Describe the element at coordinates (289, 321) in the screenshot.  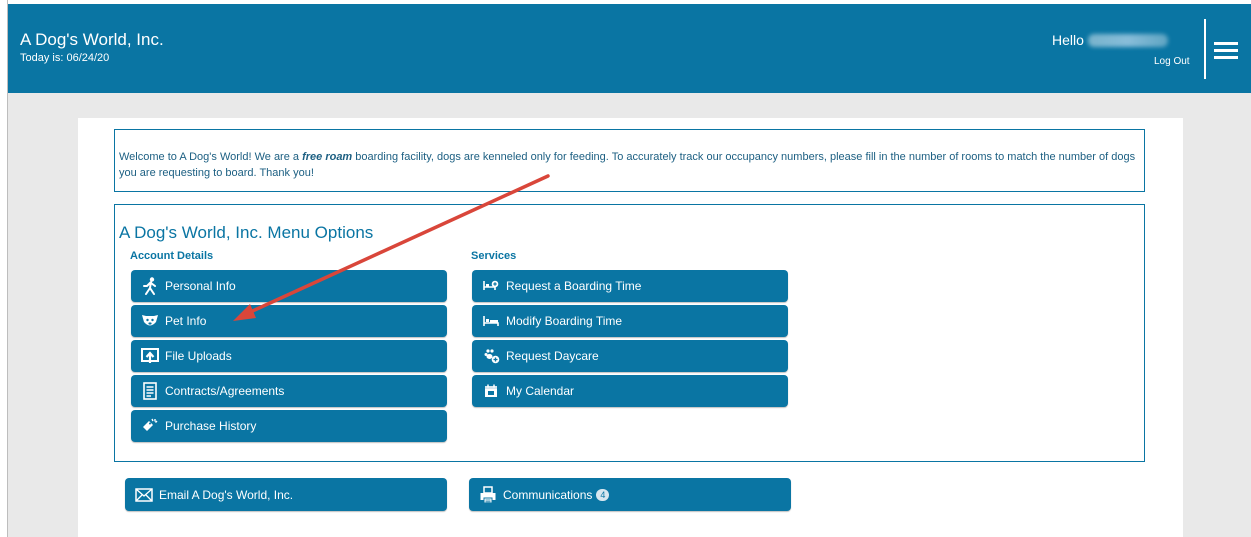
I see `pet-info-button: Pet Info` at that location.